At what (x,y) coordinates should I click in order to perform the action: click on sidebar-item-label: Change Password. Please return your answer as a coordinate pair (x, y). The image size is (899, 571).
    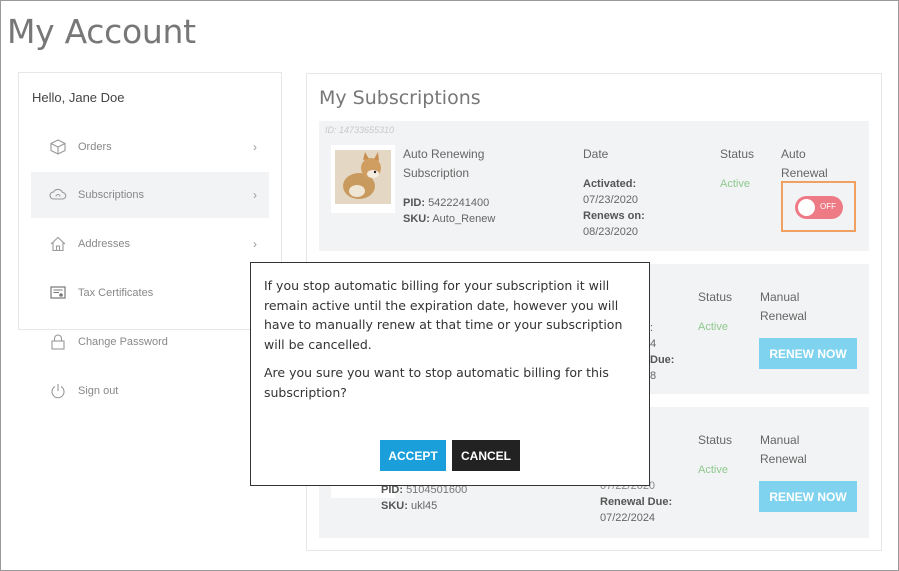
    Looking at the image, I should click on (123, 342).